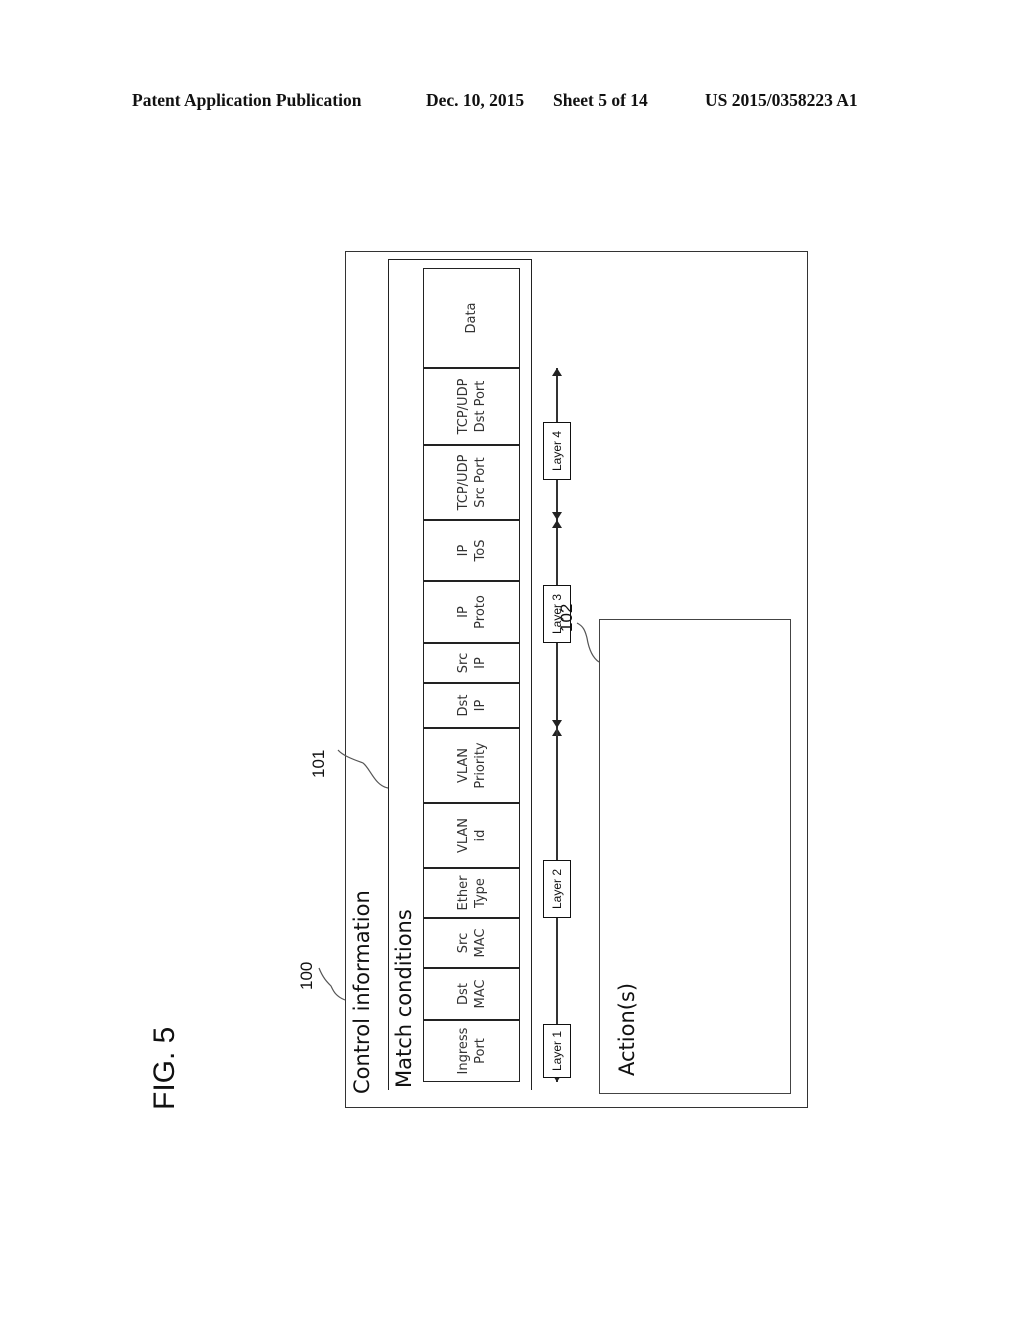  What do you see at coordinates (164, 1068) in the screenshot?
I see `figure-label: FIG. 5` at bounding box center [164, 1068].